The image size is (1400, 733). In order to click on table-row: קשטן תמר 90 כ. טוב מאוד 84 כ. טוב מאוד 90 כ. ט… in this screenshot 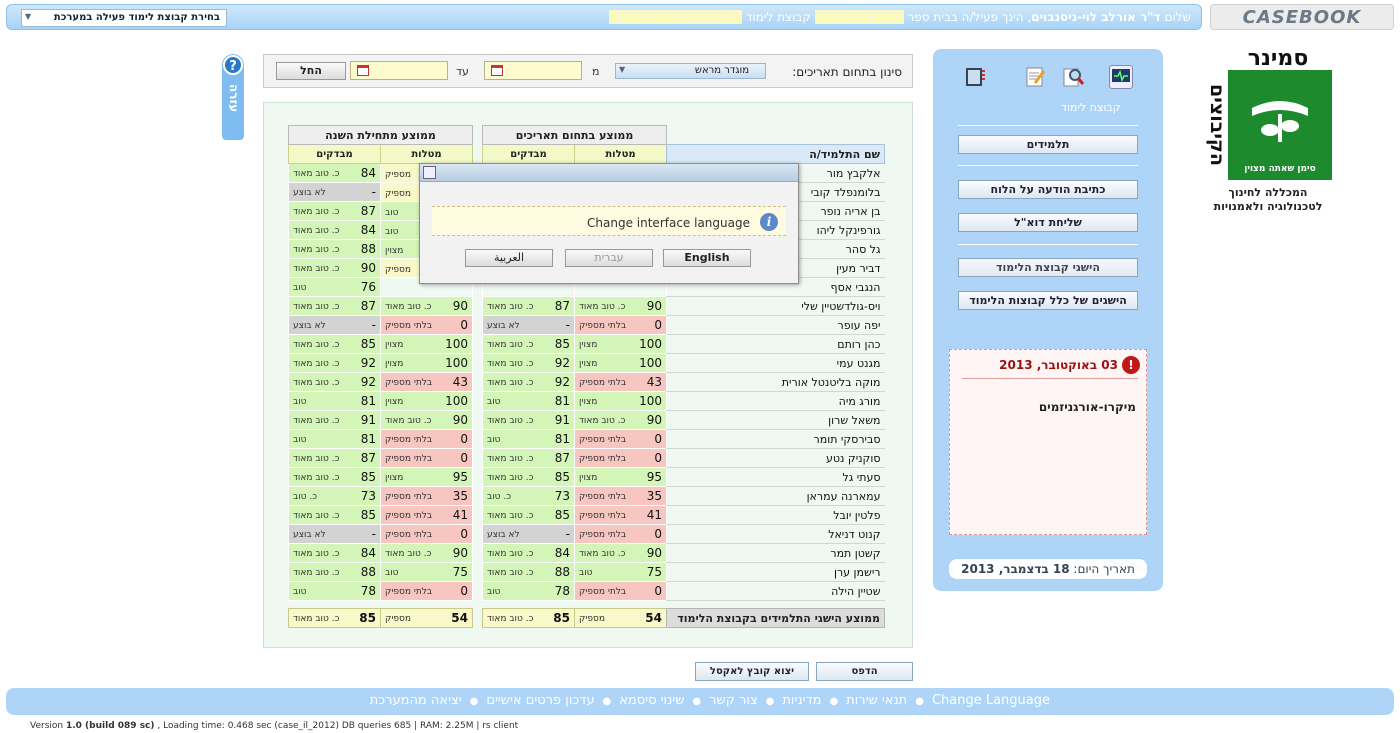, I will do `click(586, 553)`.